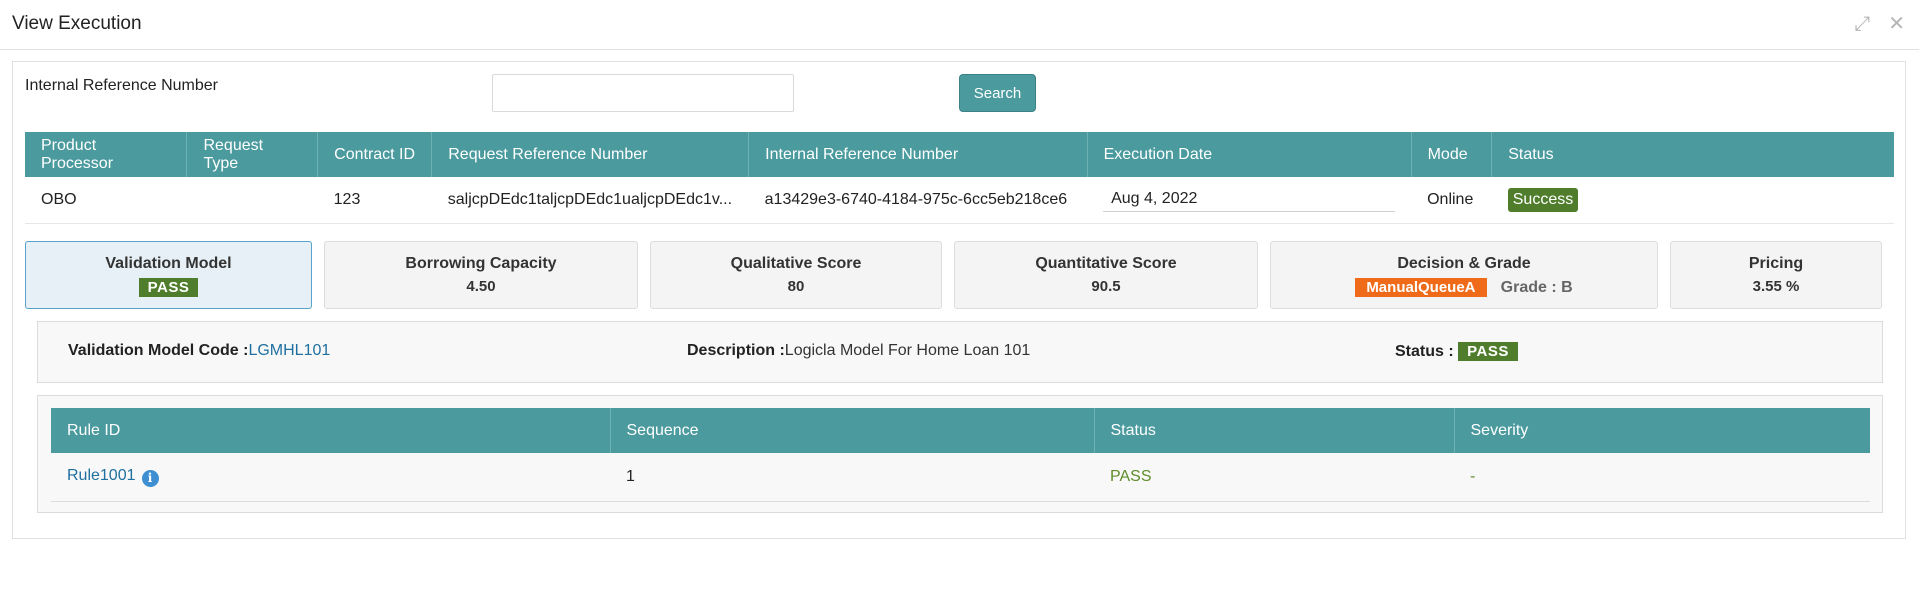 The width and height of the screenshot is (1919, 609). Describe the element at coordinates (1274, 430) in the screenshot. I see `col-rule-status: Status` at that location.